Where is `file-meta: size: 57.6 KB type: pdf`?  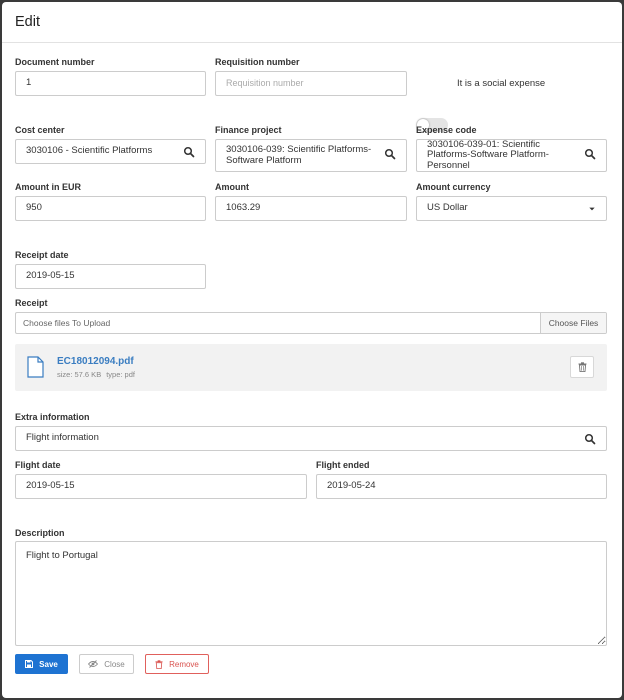
file-meta: size: 57.6 KB type: pdf is located at coordinates (98, 374).